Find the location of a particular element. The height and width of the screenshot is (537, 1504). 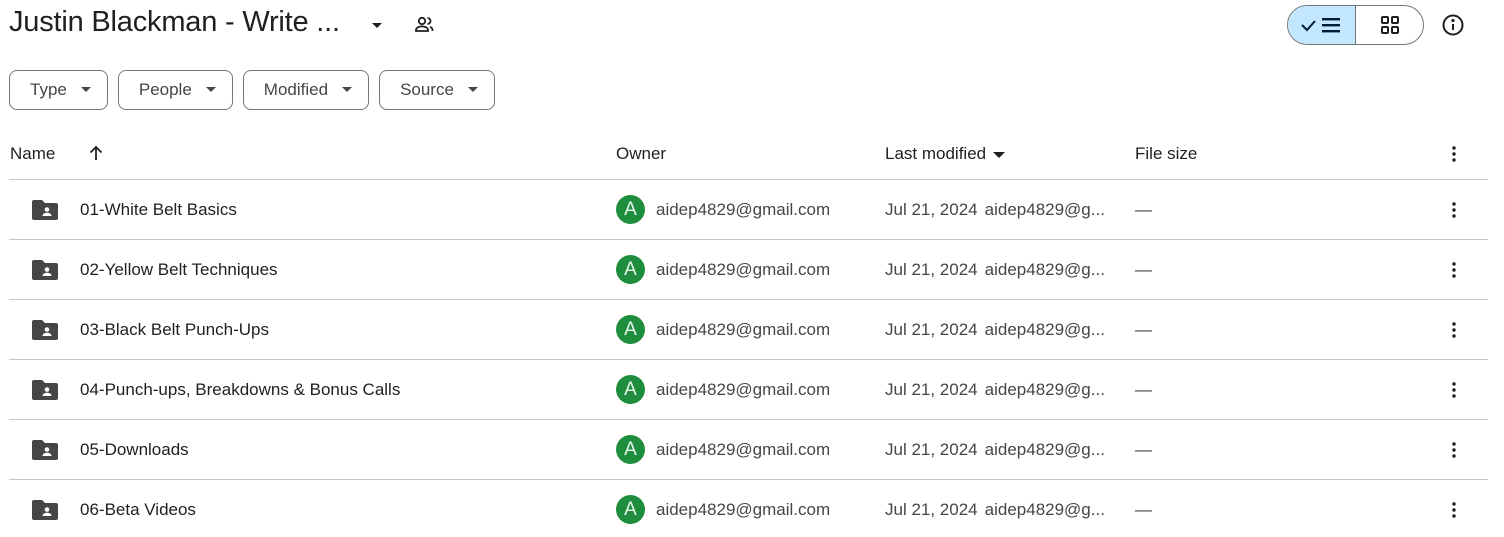

filter-type: Type is located at coordinates (58, 90).